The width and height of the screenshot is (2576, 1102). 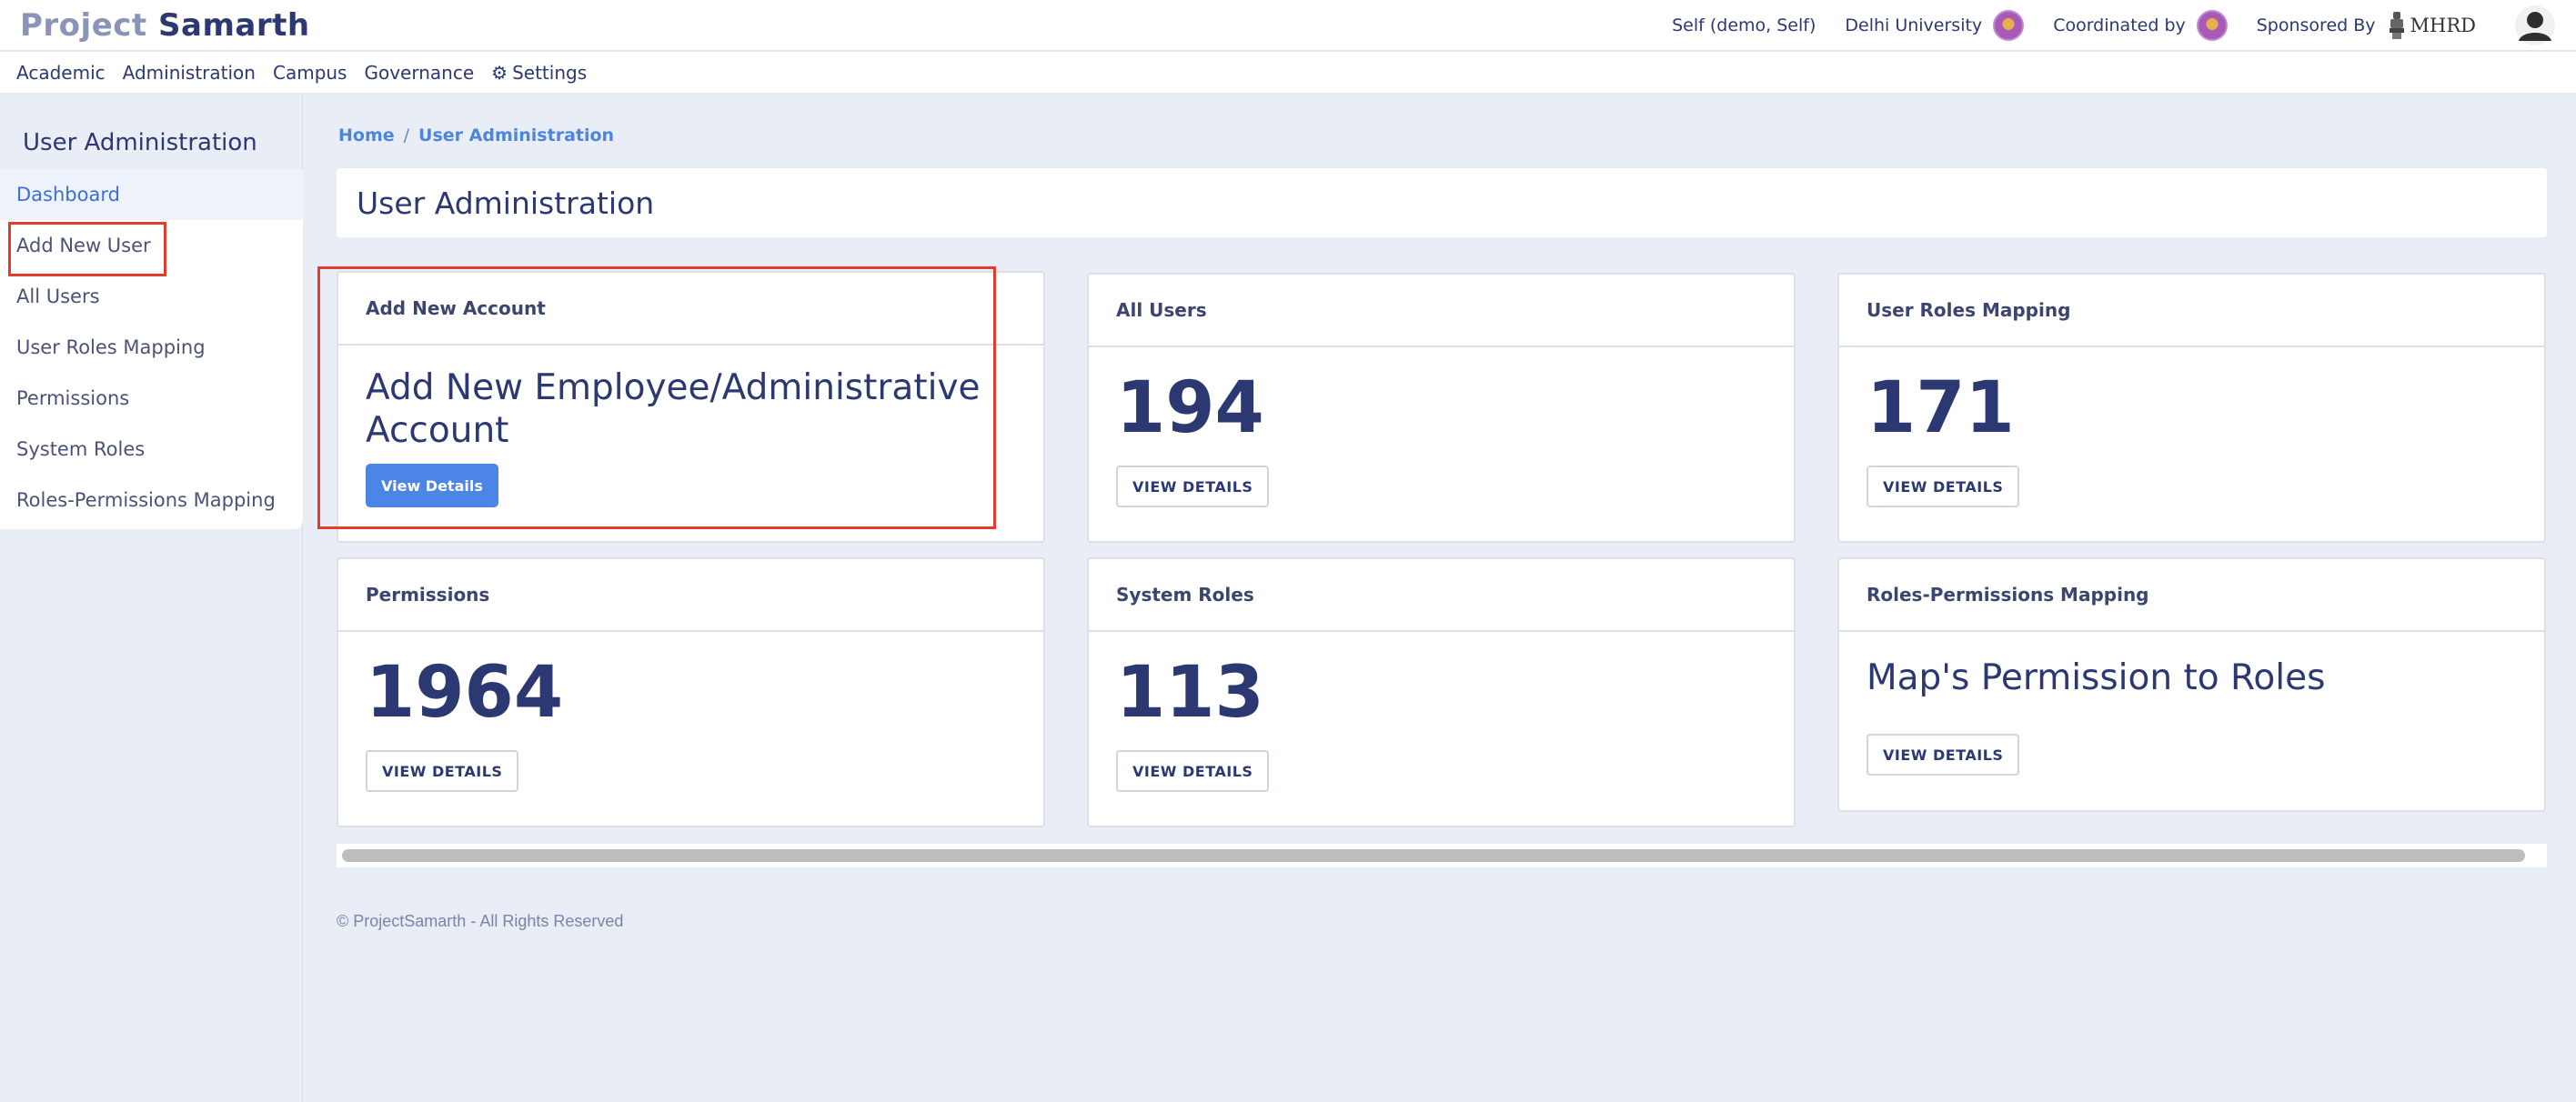 I want to click on university: Delhi University, so click(x=1935, y=25).